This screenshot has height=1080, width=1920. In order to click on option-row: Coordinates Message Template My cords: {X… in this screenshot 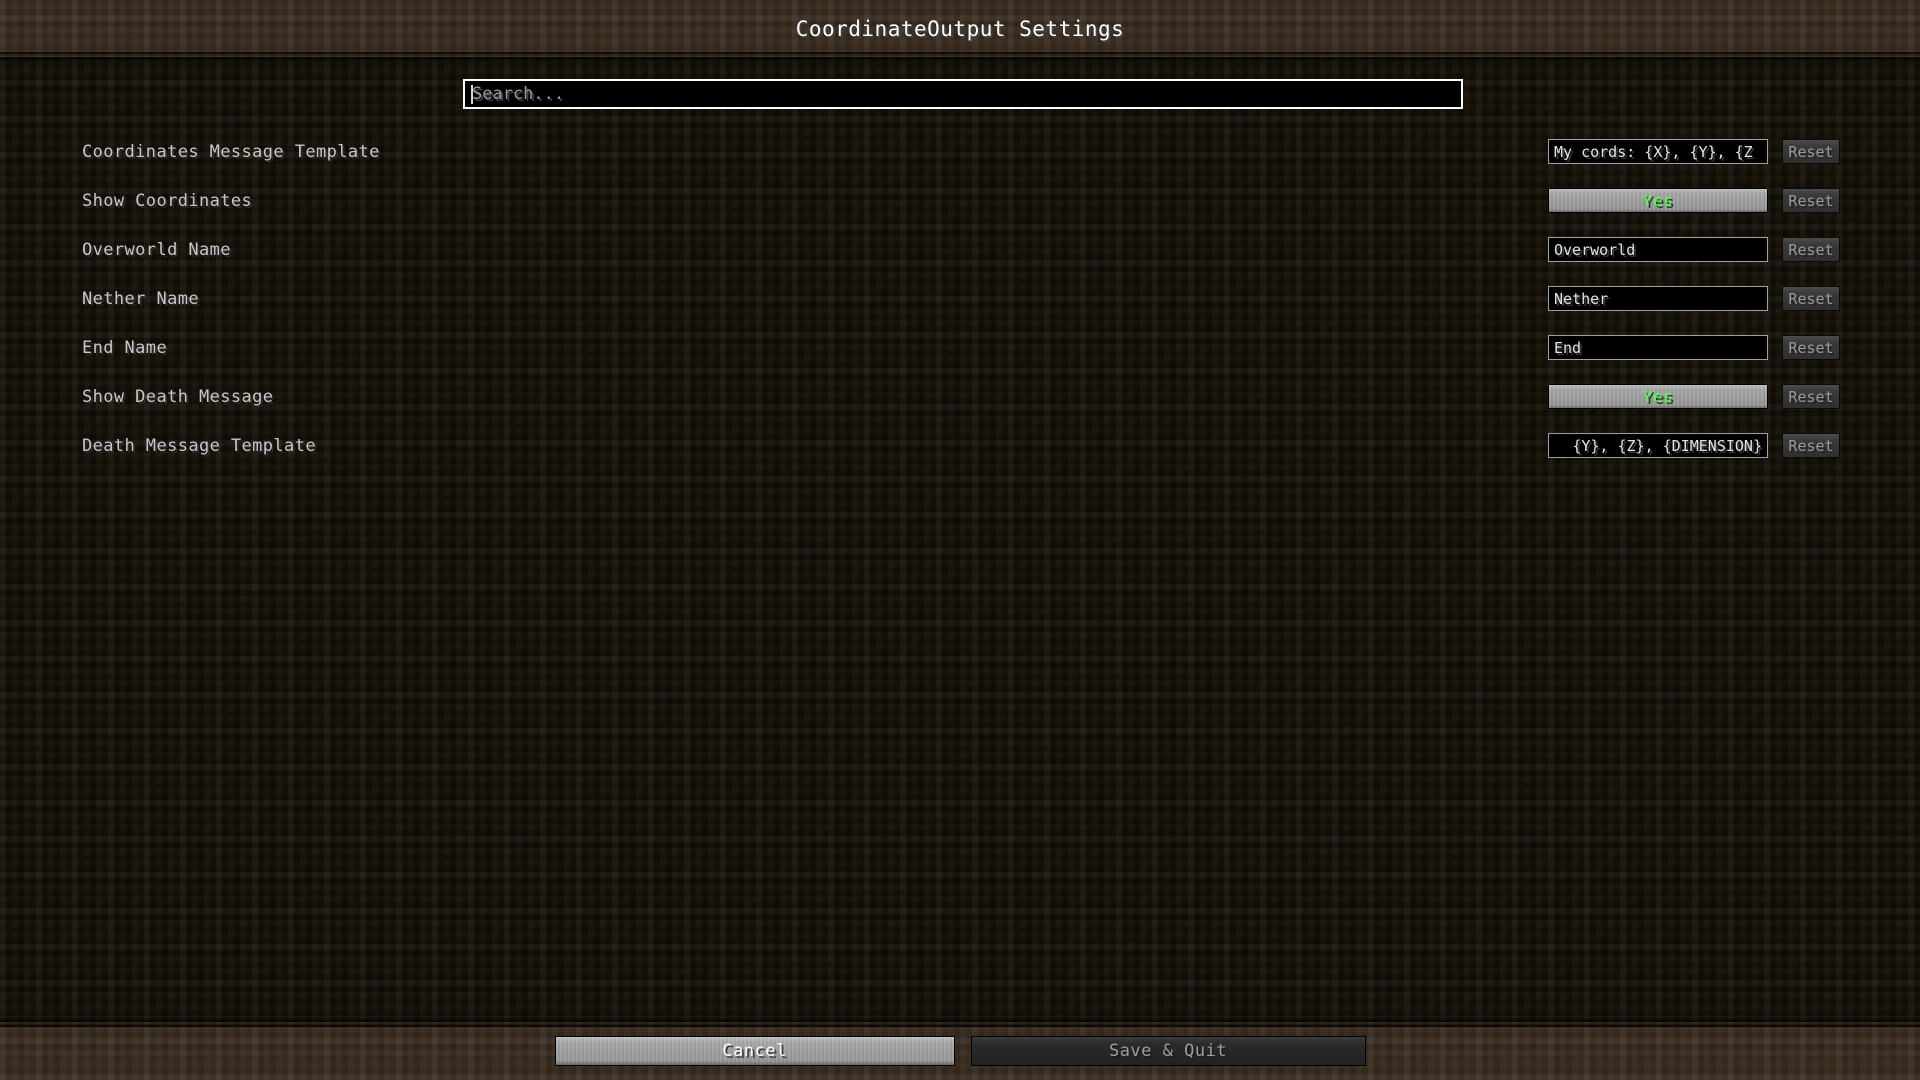, I will do `click(960, 151)`.